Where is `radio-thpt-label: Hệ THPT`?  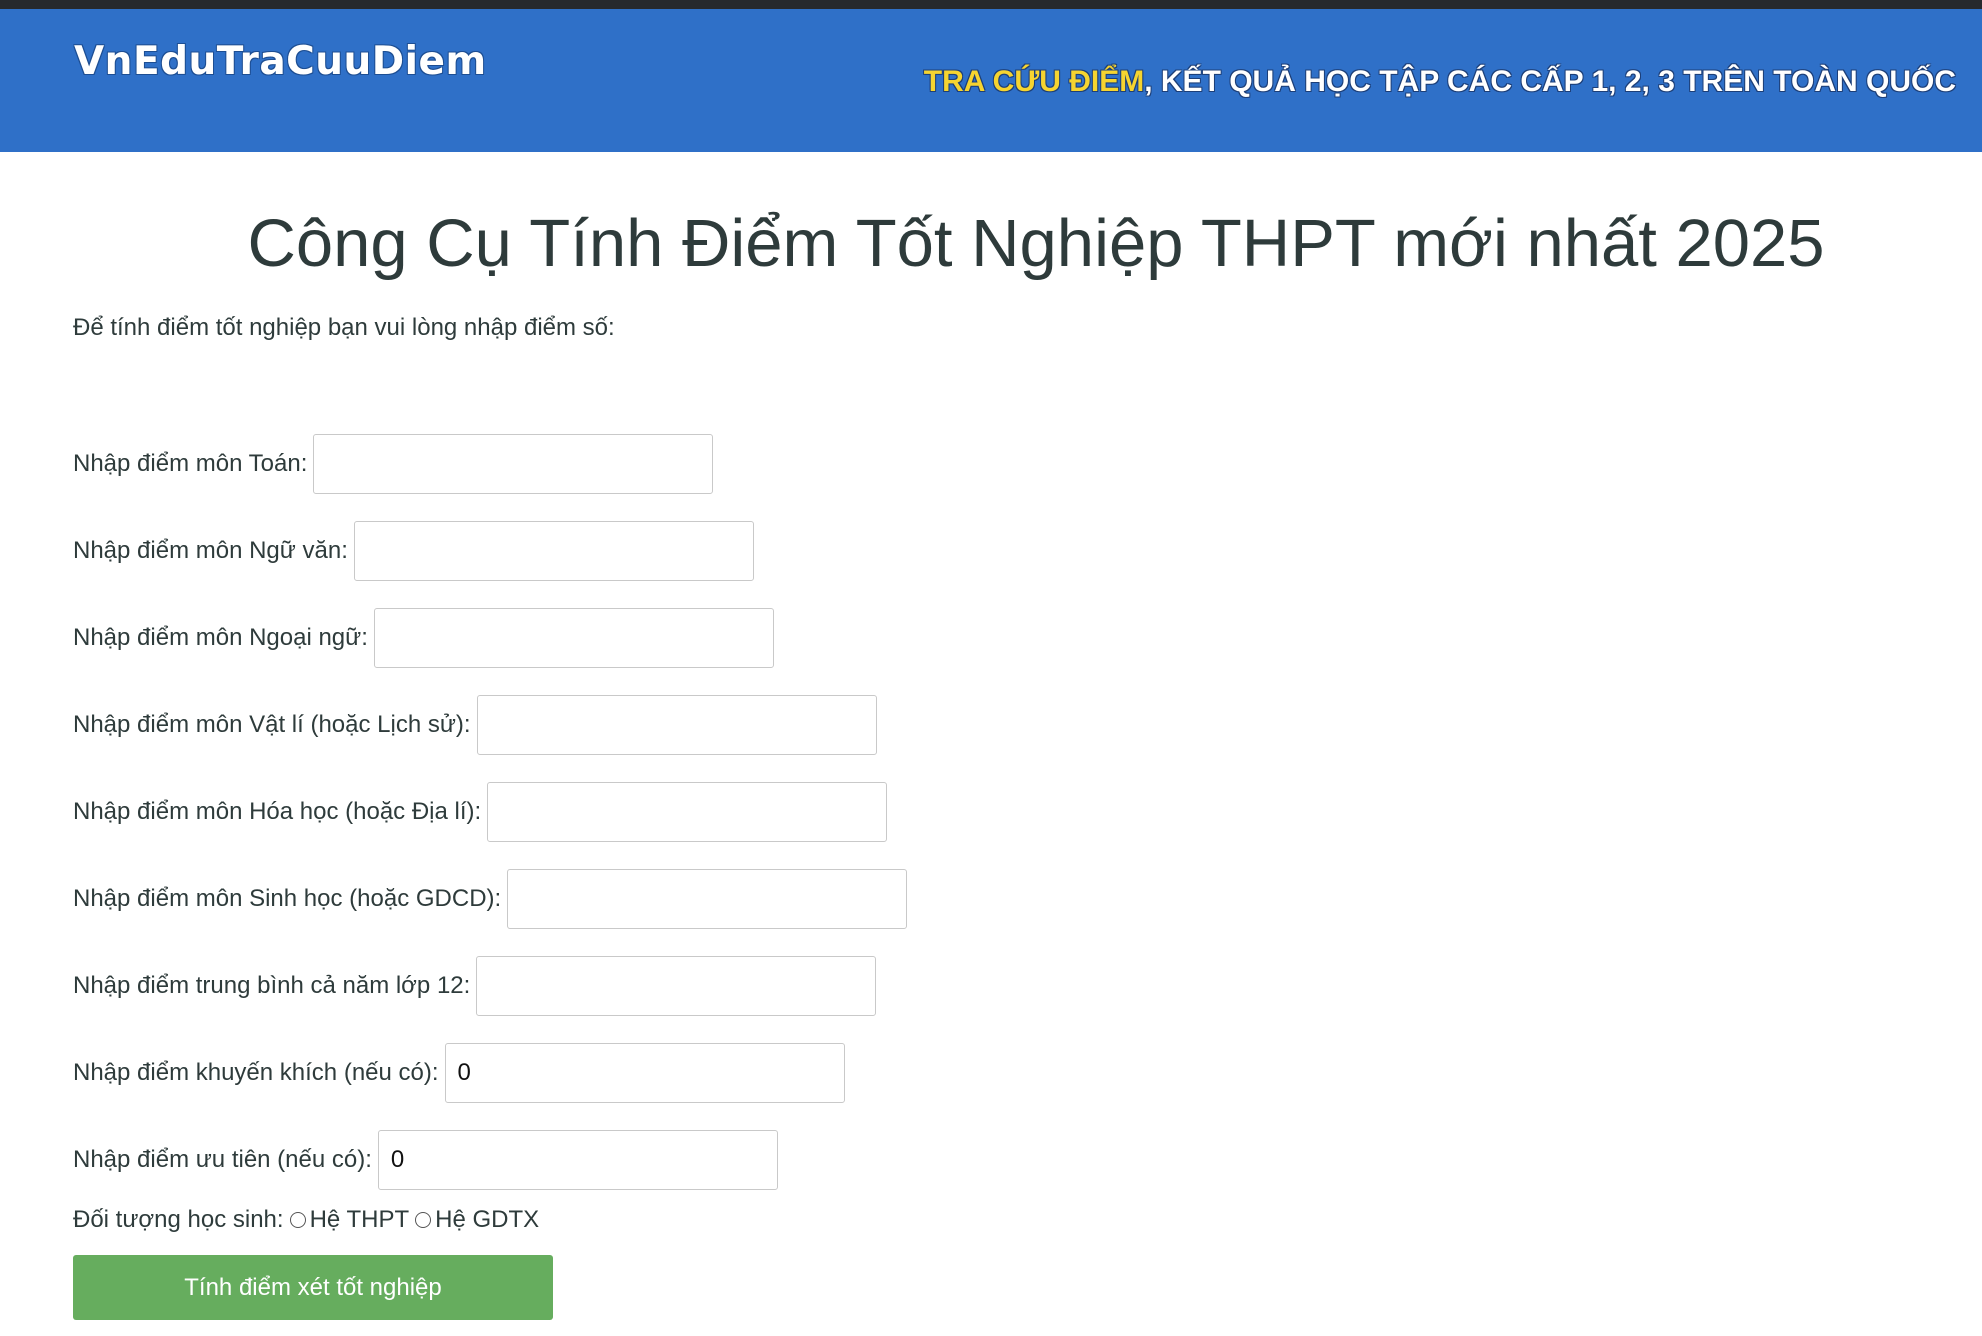 radio-thpt-label: Hệ THPT is located at coordinates (360, 1220).